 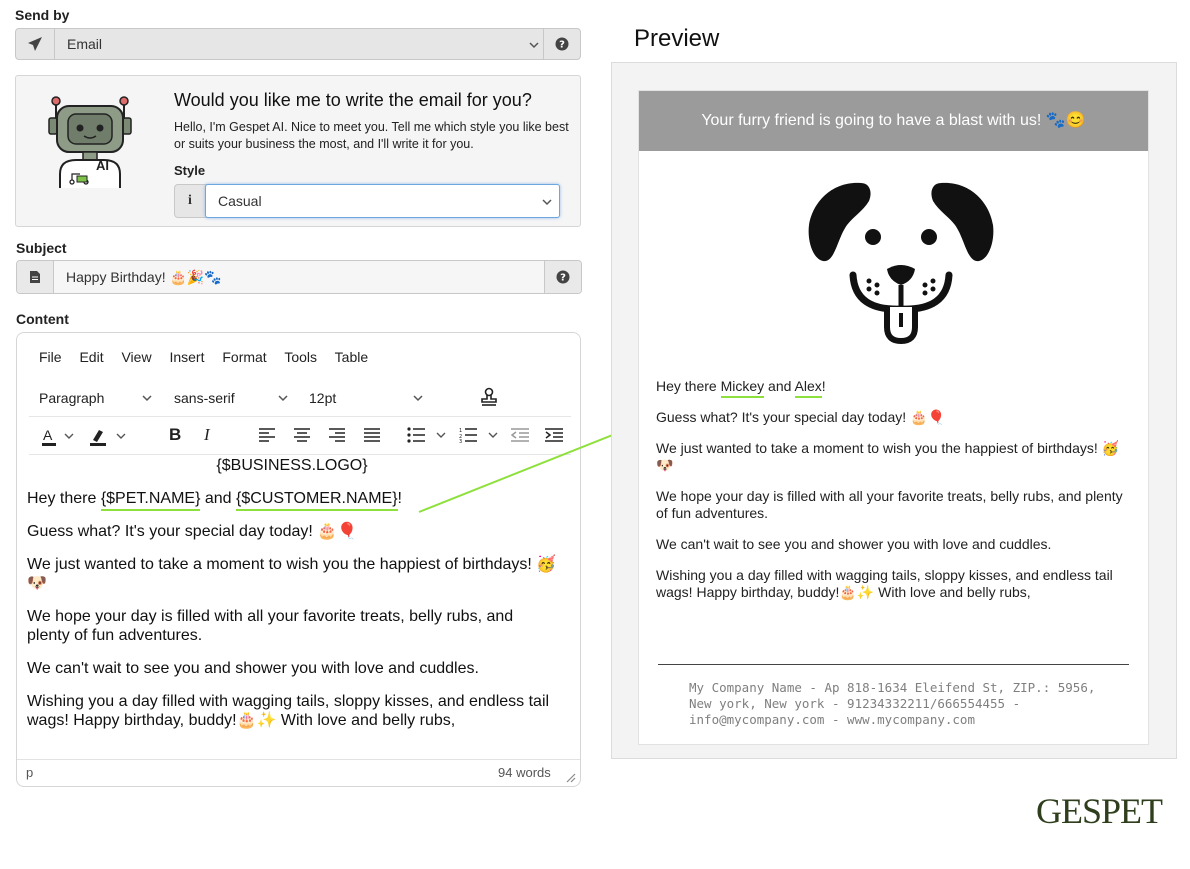 What do you see at coordinates (808, 388) in the screenshot?
I see `preview-customer-name: Alex` at bounding box center [808, 388].